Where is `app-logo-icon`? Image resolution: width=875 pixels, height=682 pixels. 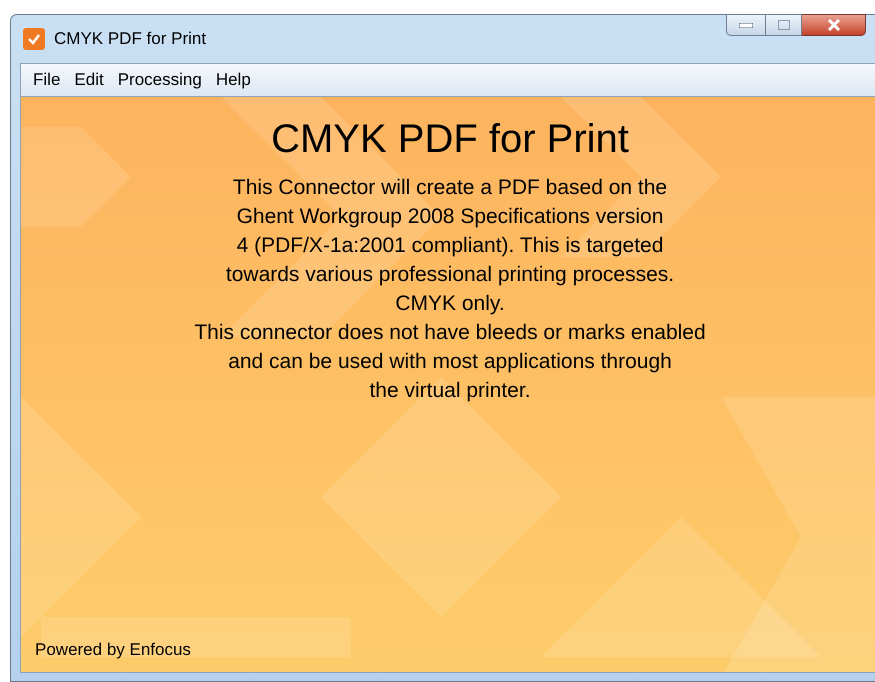
app-logo-icon is located at coordinates (34, 39).